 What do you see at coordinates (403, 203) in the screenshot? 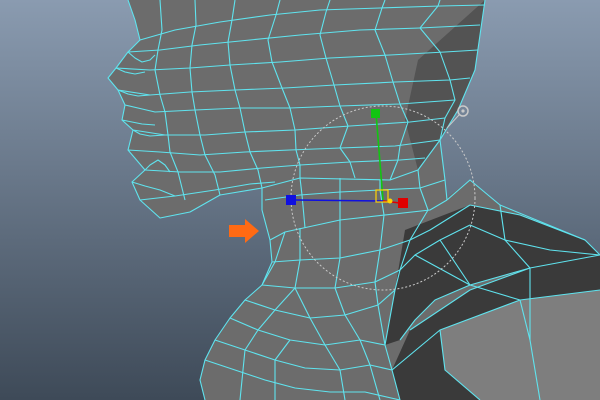
I see `x-axis-handle` at bounding box center [403, 203].